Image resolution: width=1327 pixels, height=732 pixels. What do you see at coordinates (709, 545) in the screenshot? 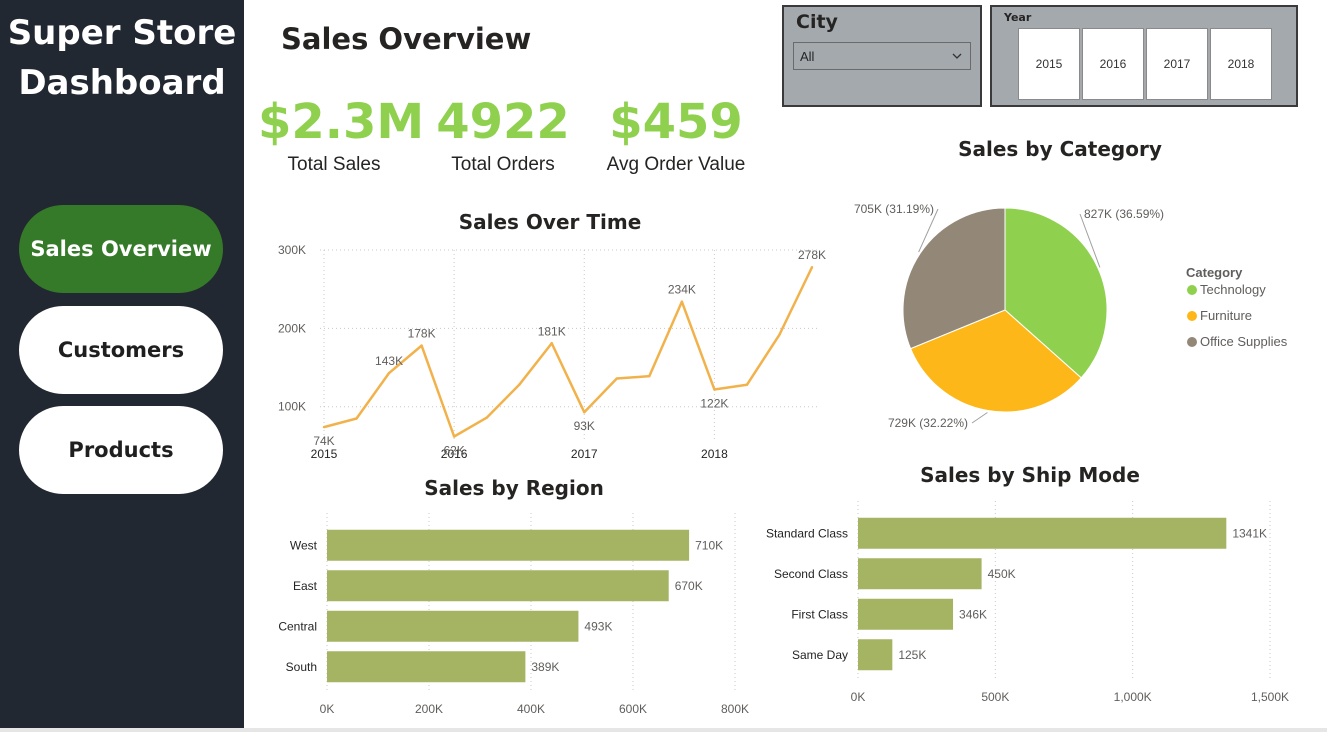
I see `bar-data-label: 710K` at bounding box center [709, 545].